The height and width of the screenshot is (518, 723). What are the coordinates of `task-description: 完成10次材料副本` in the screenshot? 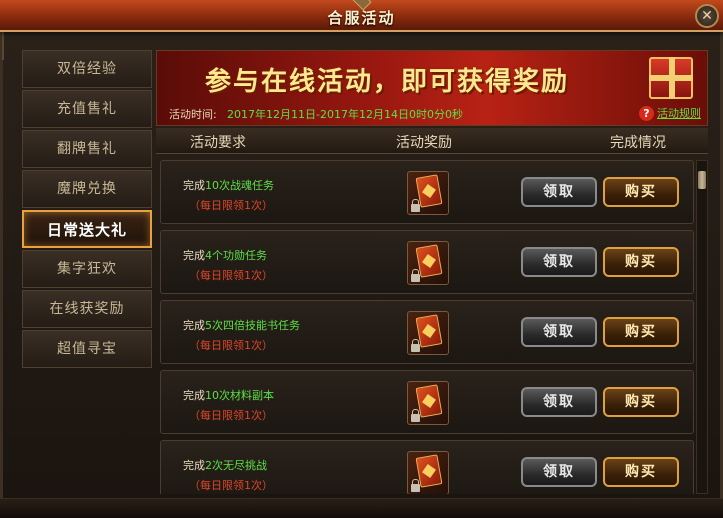 It's located at (228, 395).